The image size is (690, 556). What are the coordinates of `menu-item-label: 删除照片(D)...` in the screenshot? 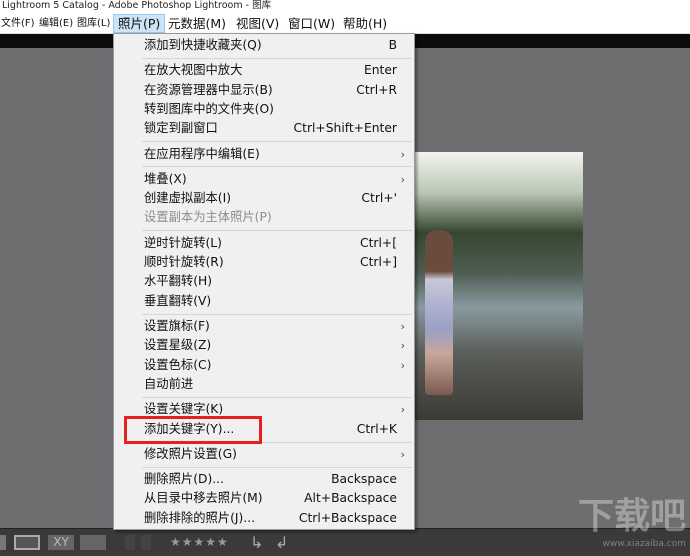 It's located at (184, 479).